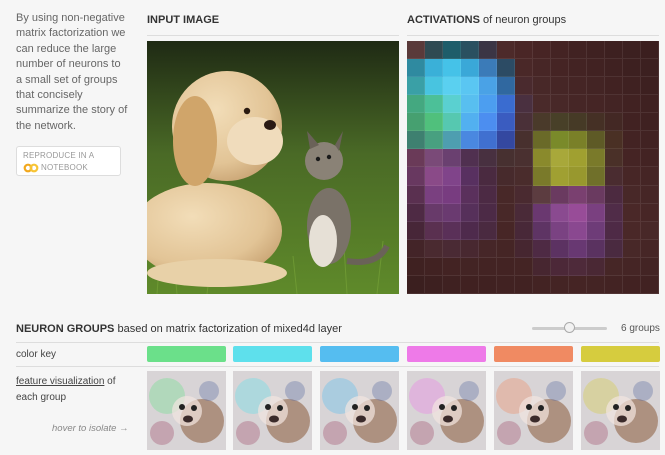 This screenshot has width=665, height=455. I want to click on feature-visualization-link: feature visualization, so click(60, 381).